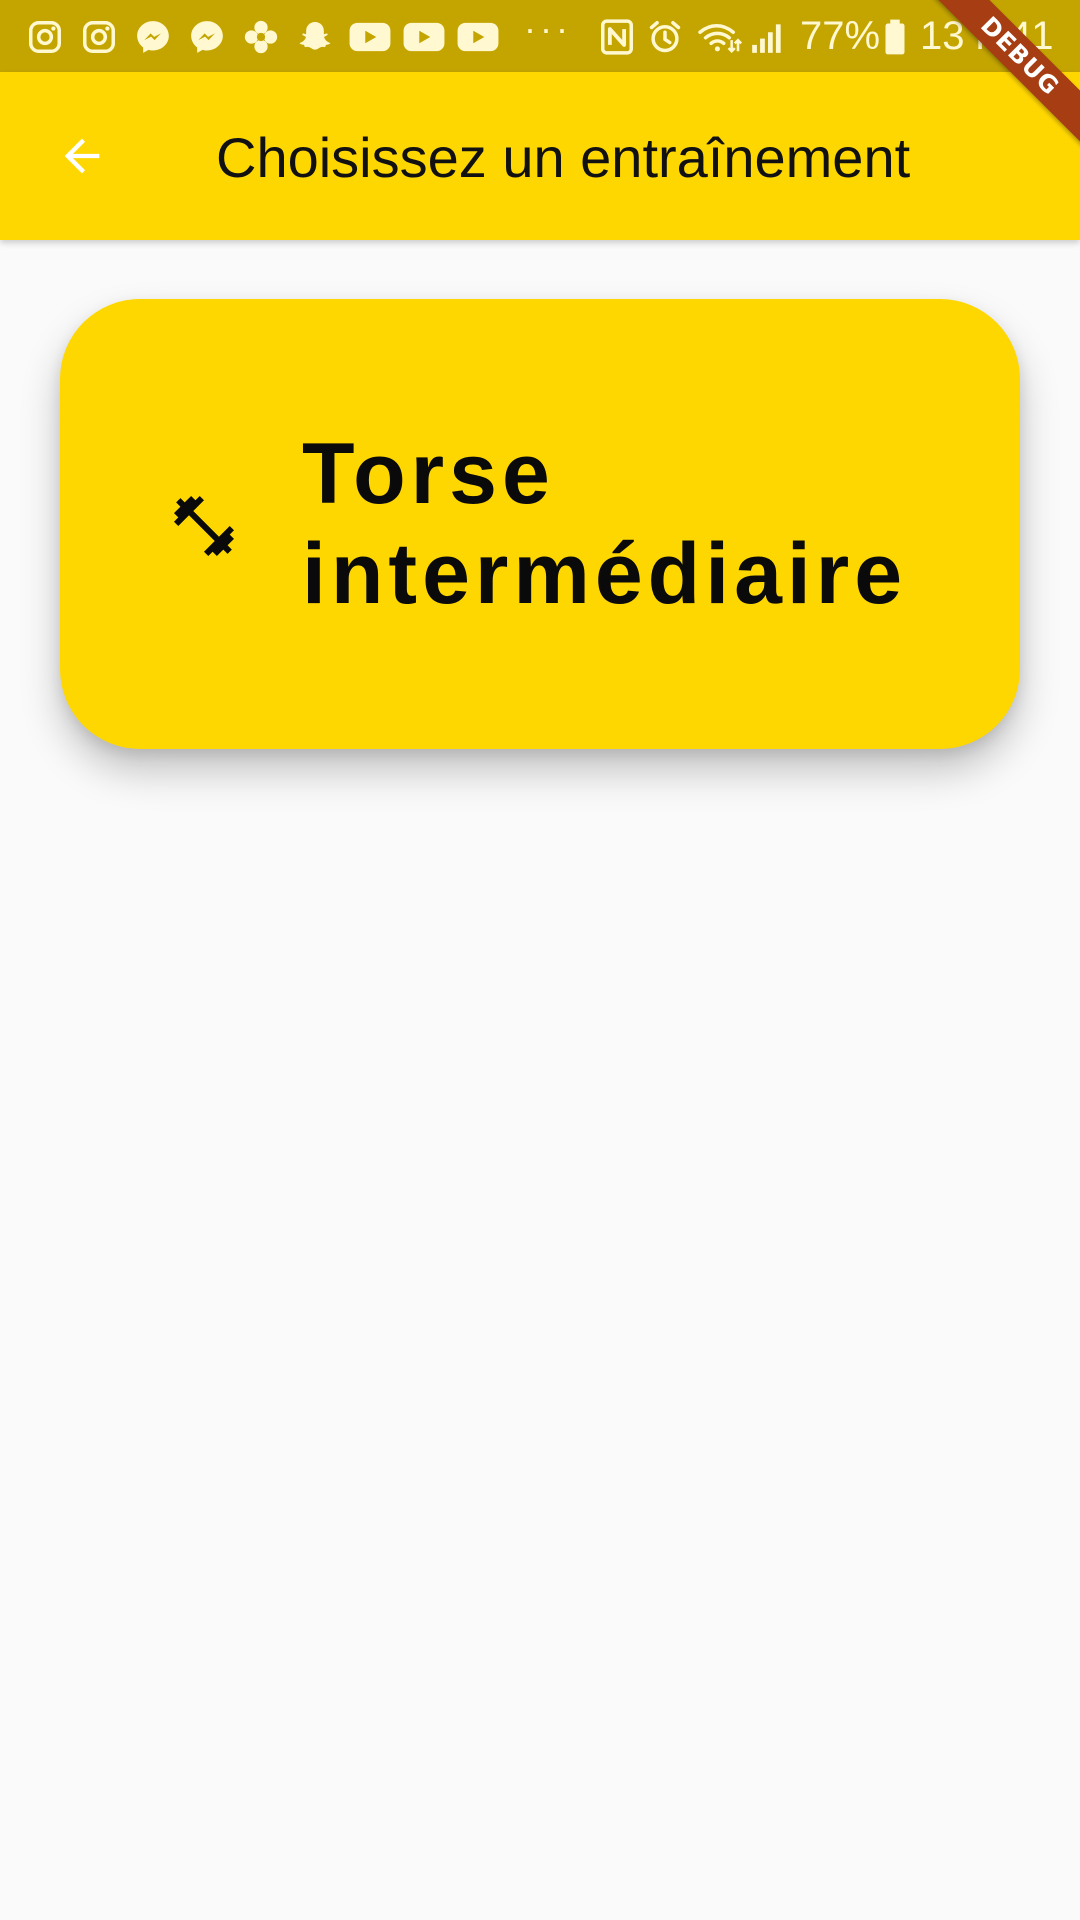 The image size is (1080, 1920). I want to click on status-bar: ··· 77% 13 h 41, so click(540, 36).